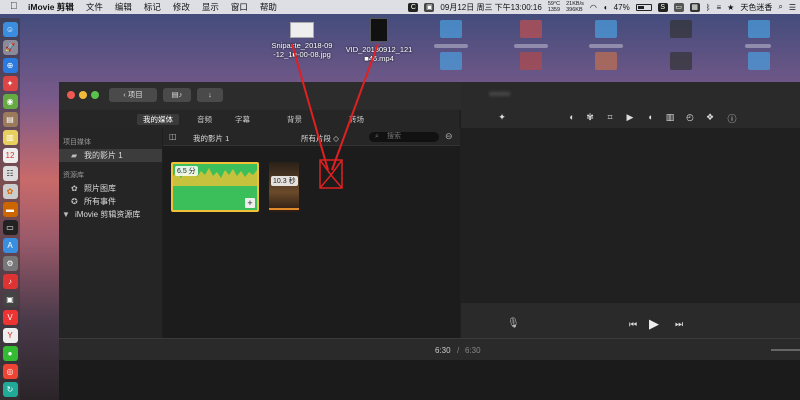 The width and height of the screenshot is (800, 400). What do you see at coordinates (10, 83) in the screenshot?
I see `accessibility-icon: ✦` at bounding box center [10, 83].